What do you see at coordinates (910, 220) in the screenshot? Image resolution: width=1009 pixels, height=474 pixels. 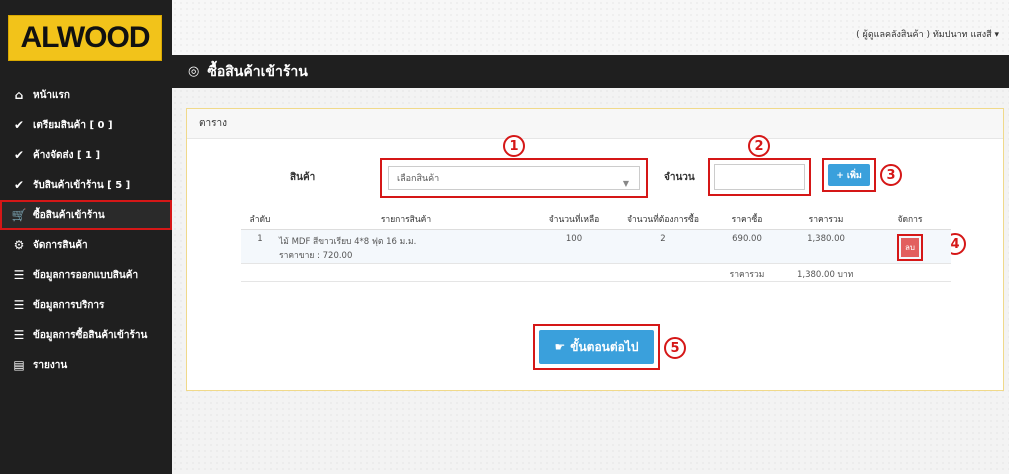 I see `col-header-manage: จัดการ` at bounding box center [910, 220].